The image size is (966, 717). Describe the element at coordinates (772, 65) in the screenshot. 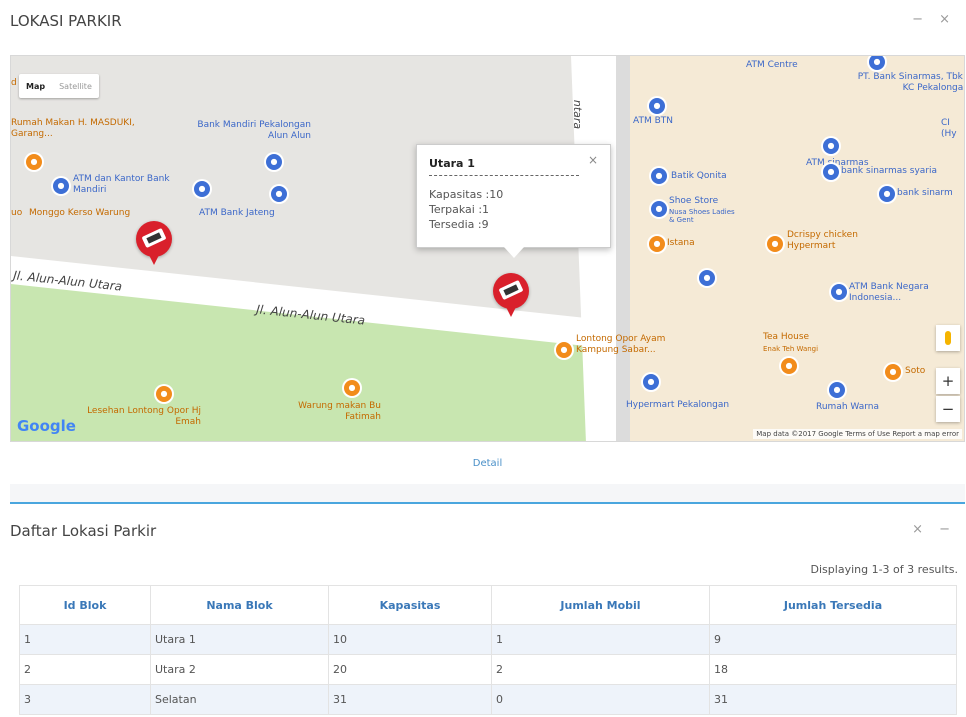

I see `poi-label: ATM Centre` at that location.